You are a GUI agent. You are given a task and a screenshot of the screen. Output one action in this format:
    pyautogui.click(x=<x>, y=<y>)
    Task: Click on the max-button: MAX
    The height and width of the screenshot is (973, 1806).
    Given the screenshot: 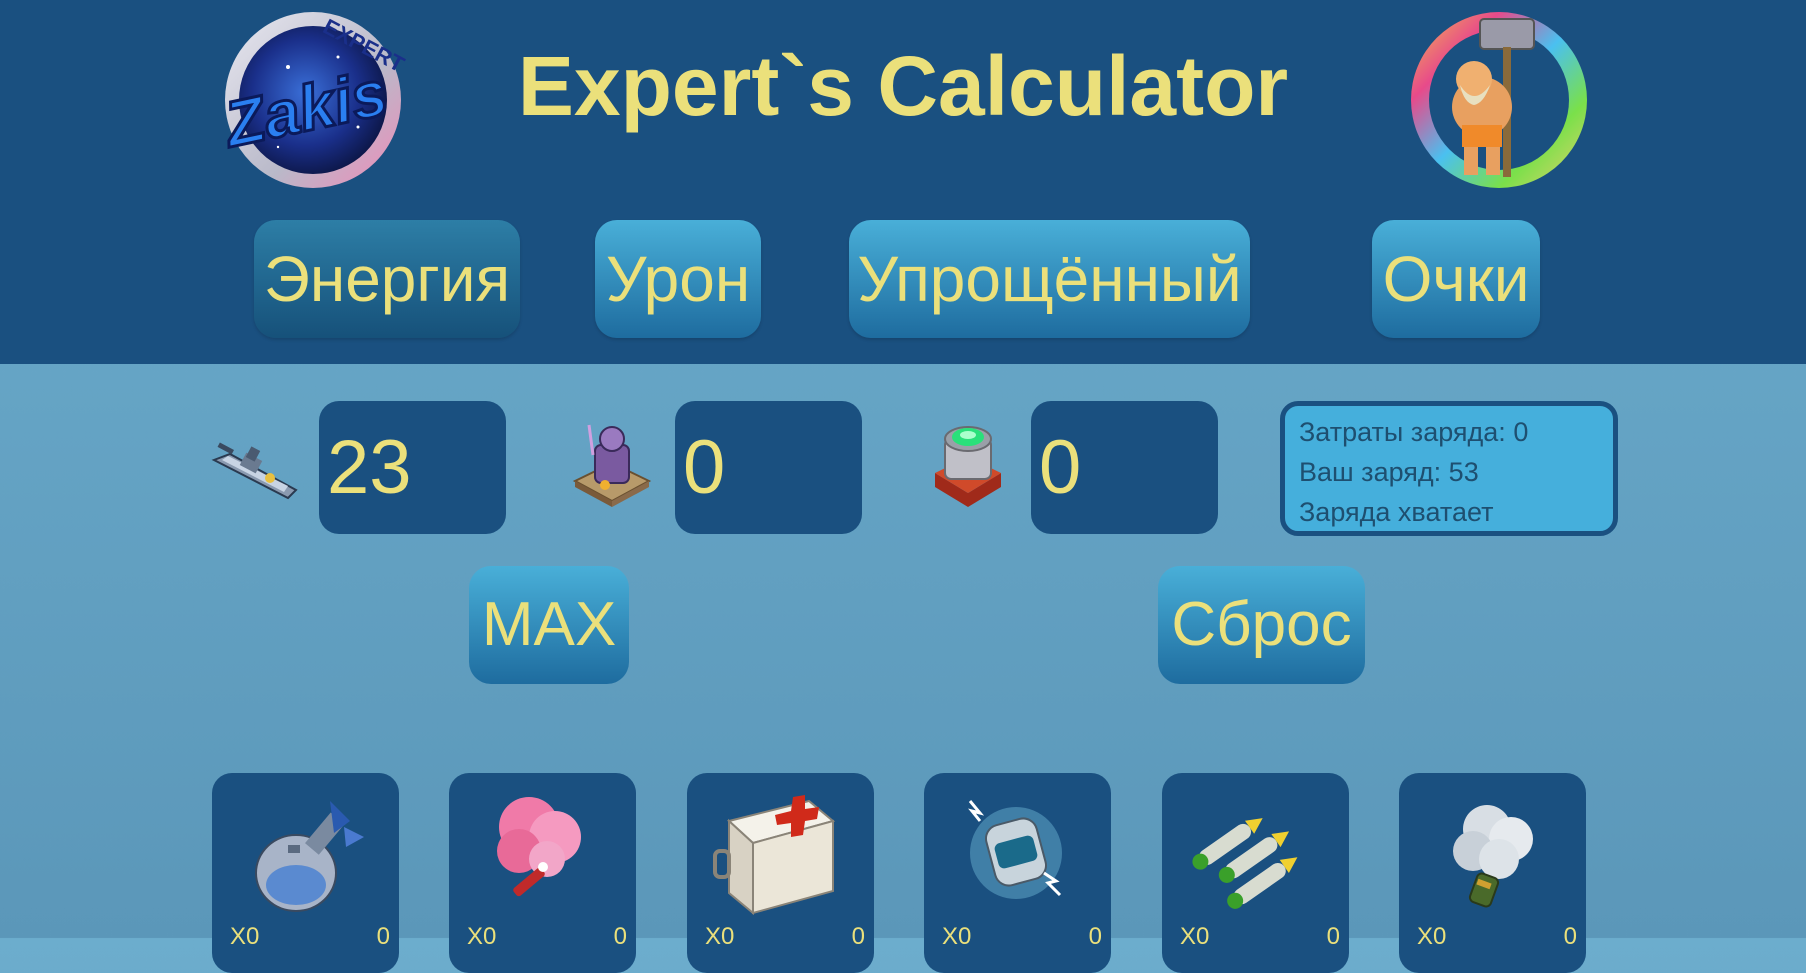 What is the action you would take?
    pyautogui.click(x=549, y=625)
    